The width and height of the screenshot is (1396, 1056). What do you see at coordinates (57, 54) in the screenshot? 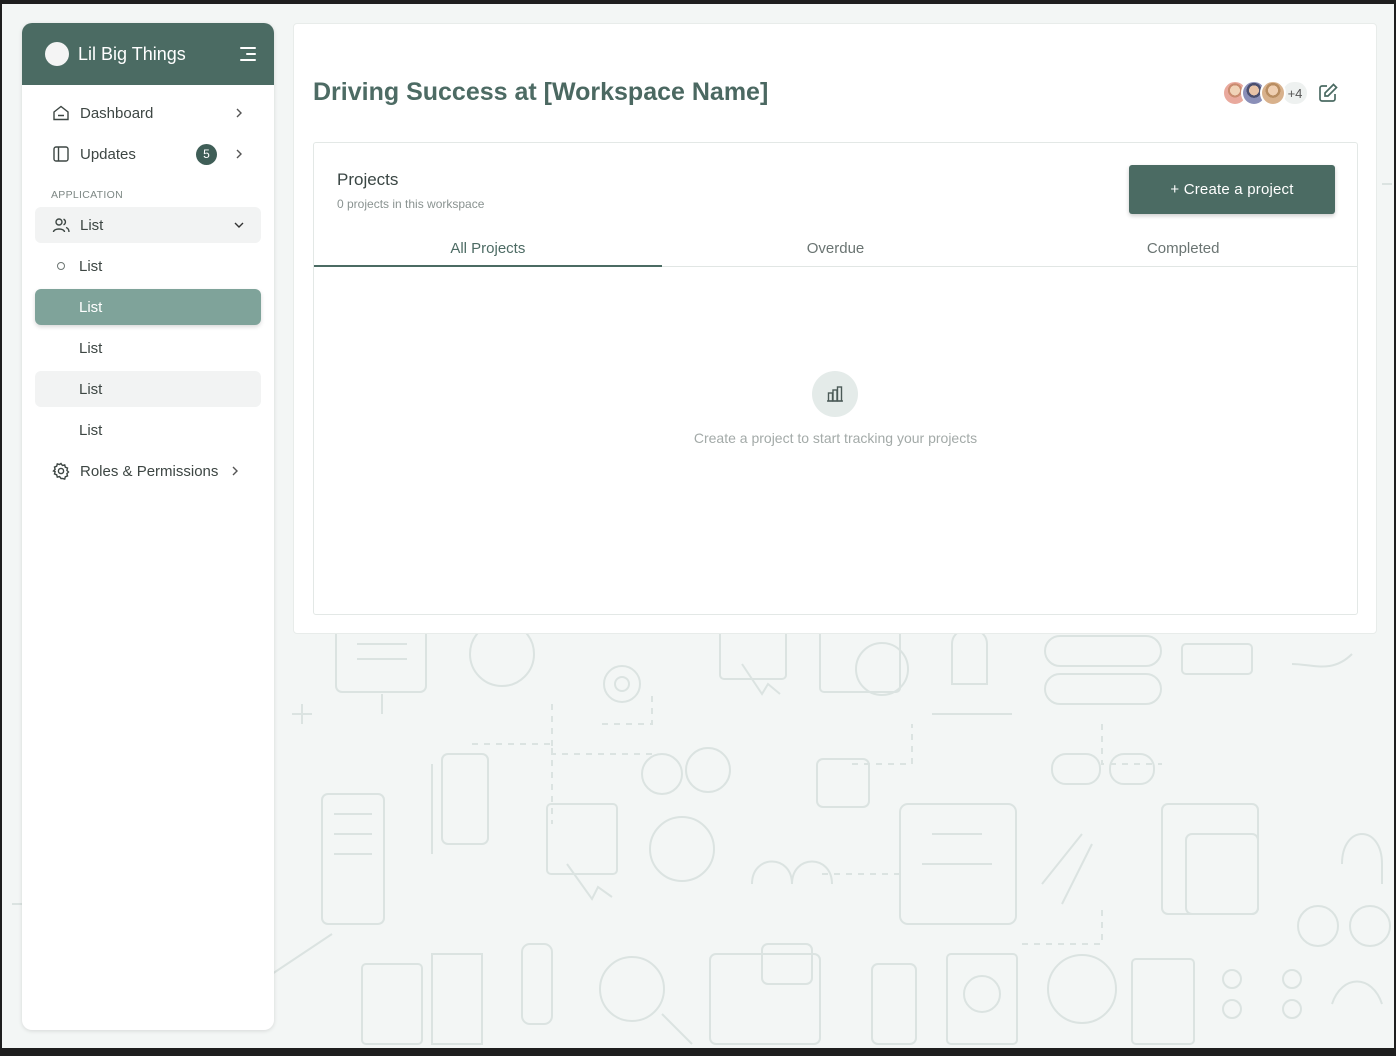
I see `brand-logo` at bounding box center [57, 54].